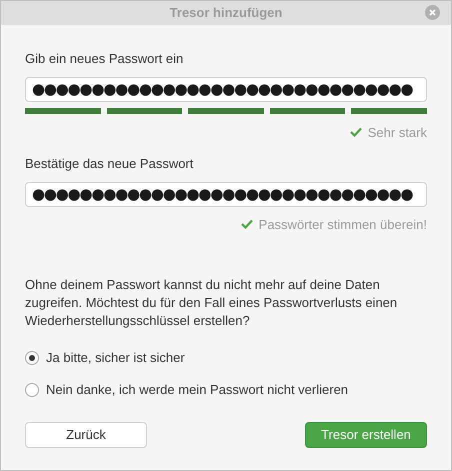 Image resolution: width=452 pixels, height=471 pixels. Describe the element at coordinates (104, 59) in the screenshot. I see `field-label: Gib ein neues Passwort ein` at that location.